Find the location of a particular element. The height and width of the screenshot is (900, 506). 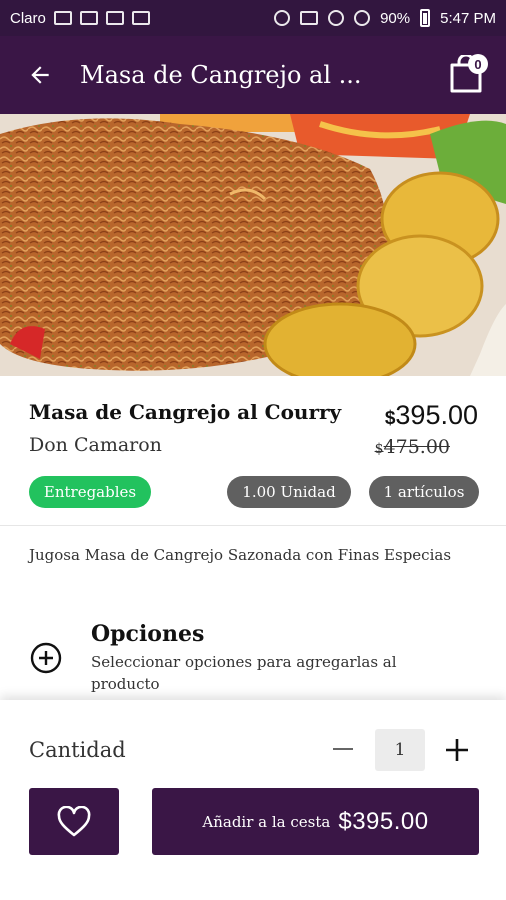

location-icon is located at coordinates (282, 18).